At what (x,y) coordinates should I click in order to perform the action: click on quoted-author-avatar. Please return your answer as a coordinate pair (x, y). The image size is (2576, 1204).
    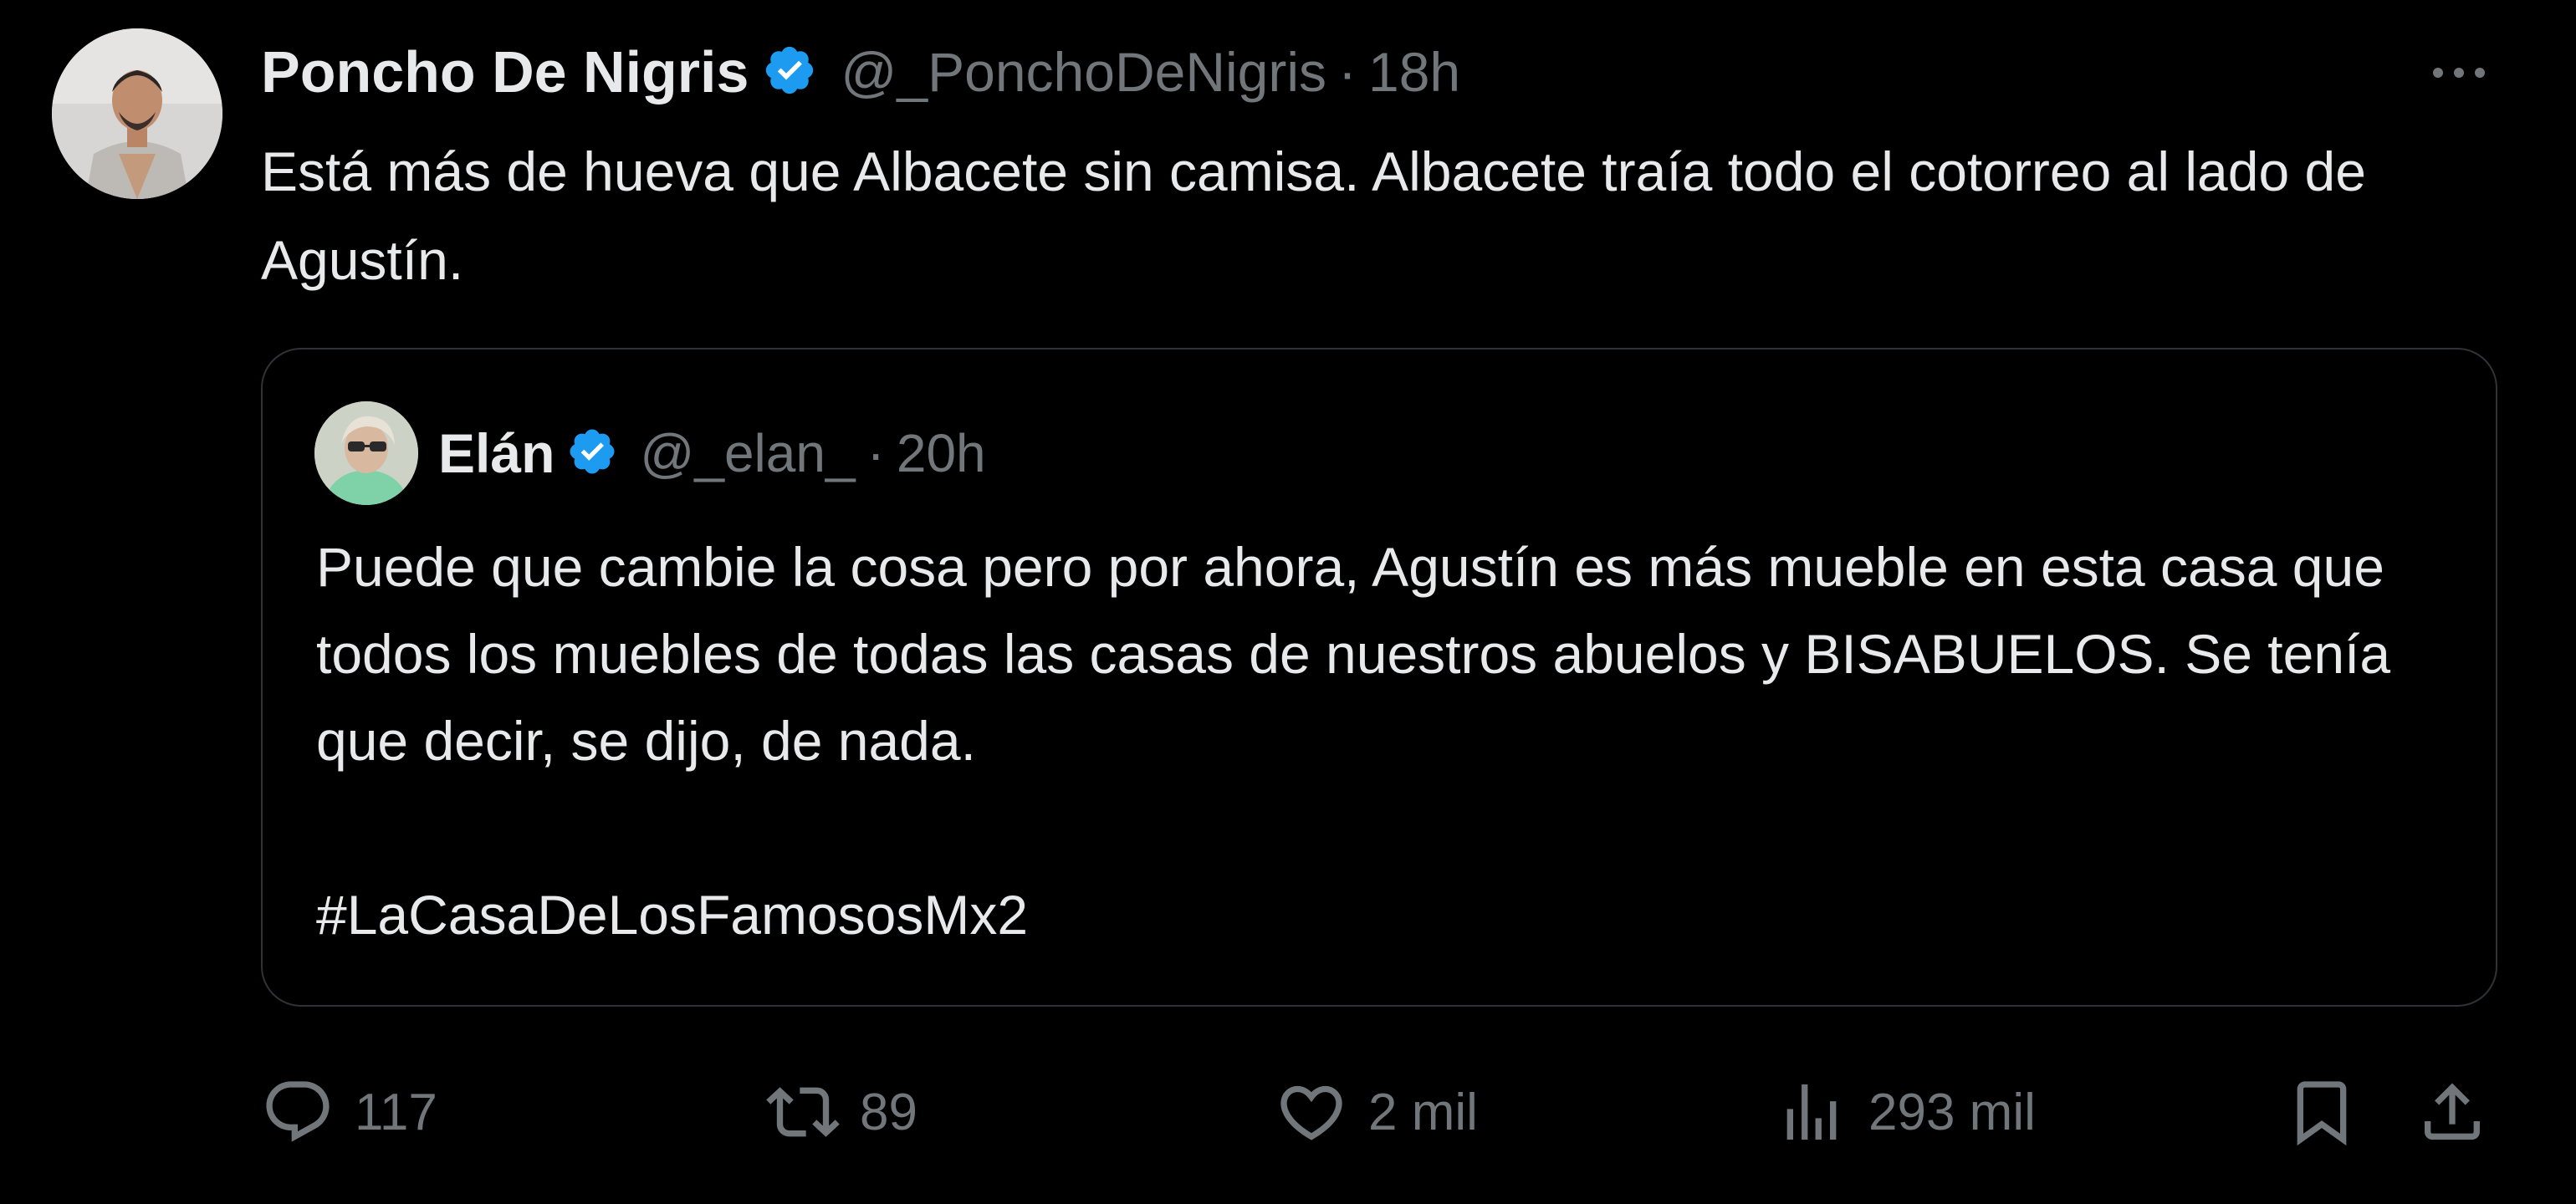
    Looking at the image, I should click on (366, 453).